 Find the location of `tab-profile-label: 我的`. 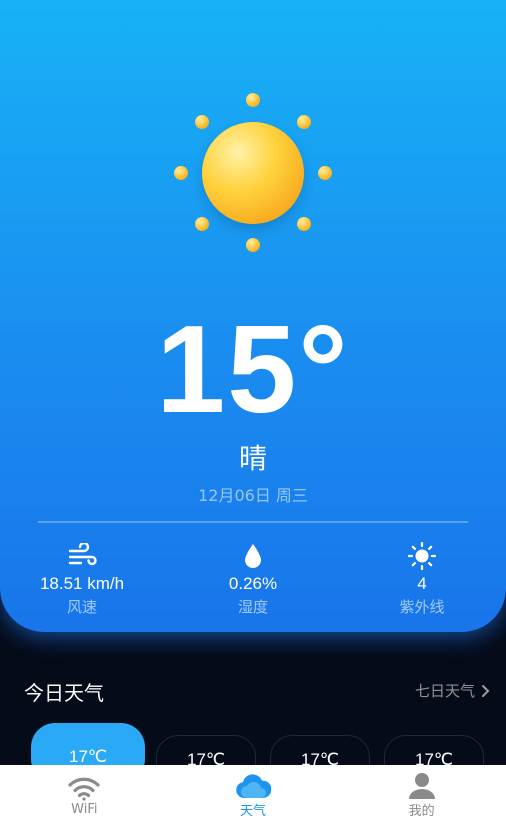

tab-profile-label: 我的 is located at coordinates (421, 811).